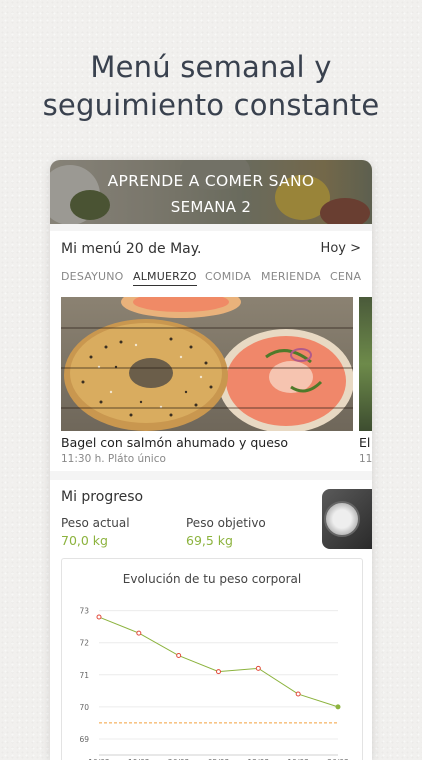 Image resolution: width=422 pixels, height=760 pixels. What do you see at coordinates (226, 523) in the screenshot?
I see `target-weight-label: Peso objetivo` at bounding box center [226, 523].